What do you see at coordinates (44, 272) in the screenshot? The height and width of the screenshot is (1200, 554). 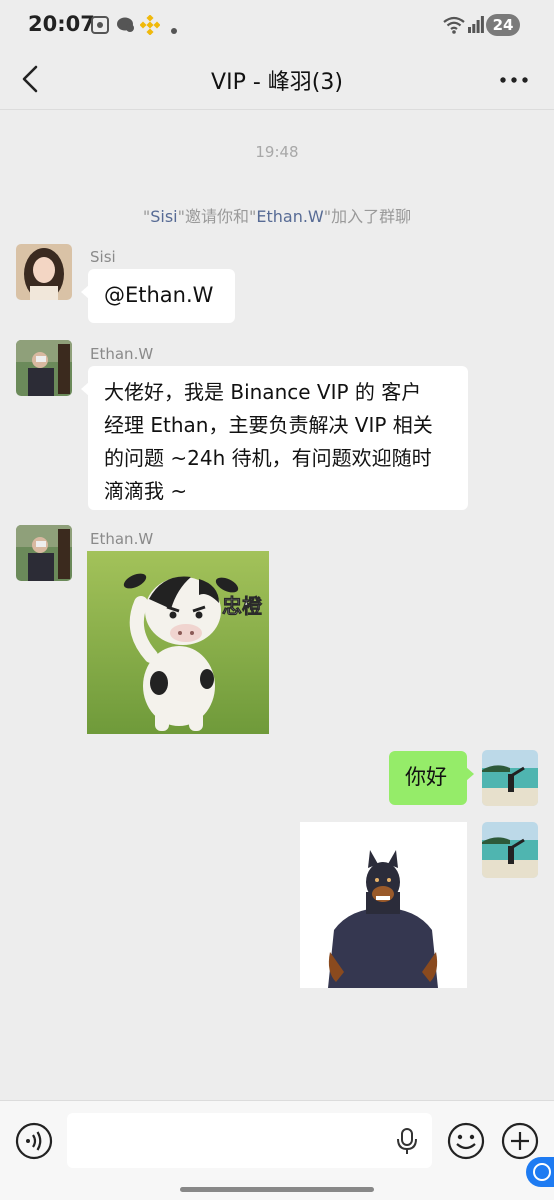 I see `avatar-sisi` at bounding box center [44, 272].